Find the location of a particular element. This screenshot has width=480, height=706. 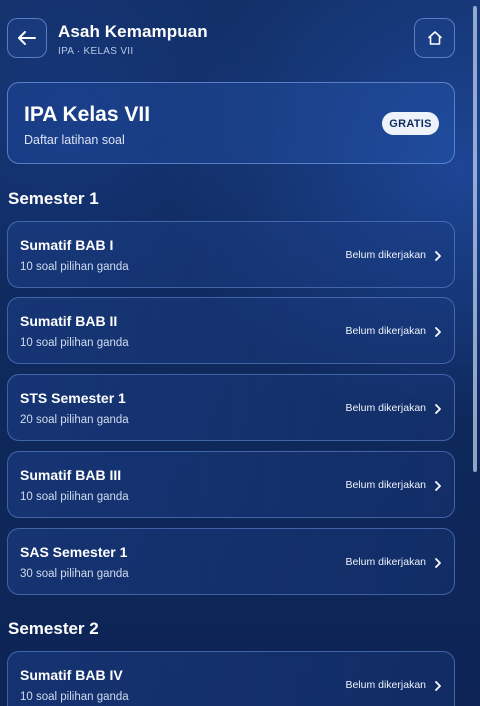

quiz-title: STS Semester 1 is located at coordinates (73, 398).